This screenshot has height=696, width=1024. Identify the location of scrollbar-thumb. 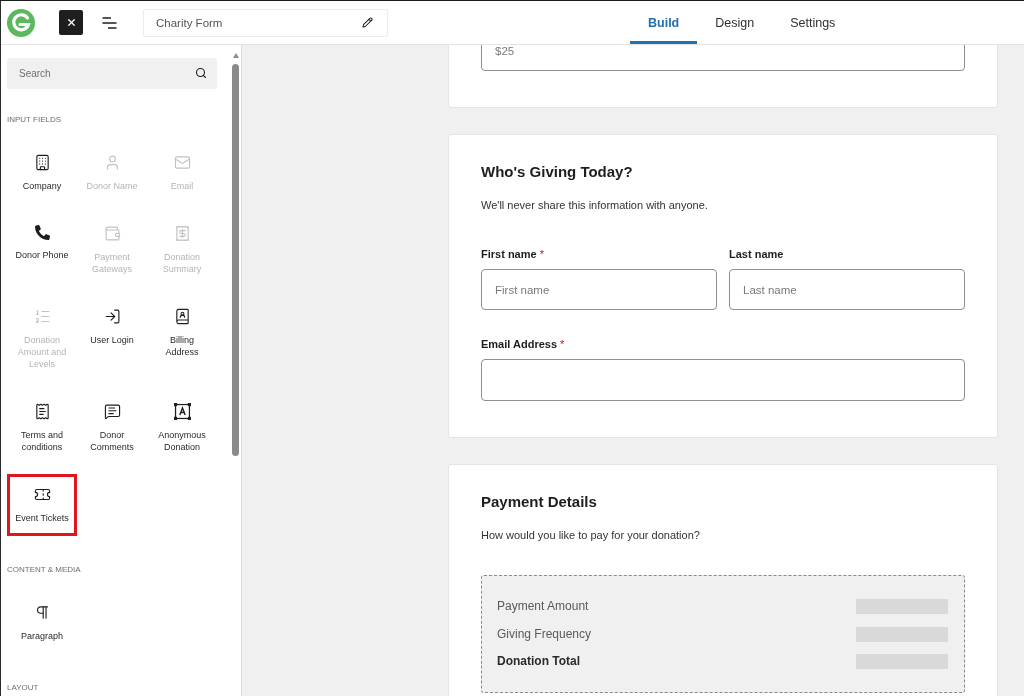
(235, 260).